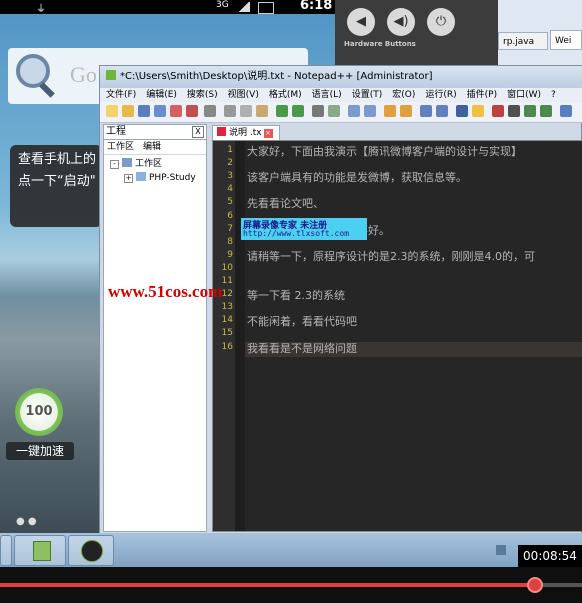 The image size is (582, 603). I want to click on tip-line: 点一下“启动", so click(57, 181).